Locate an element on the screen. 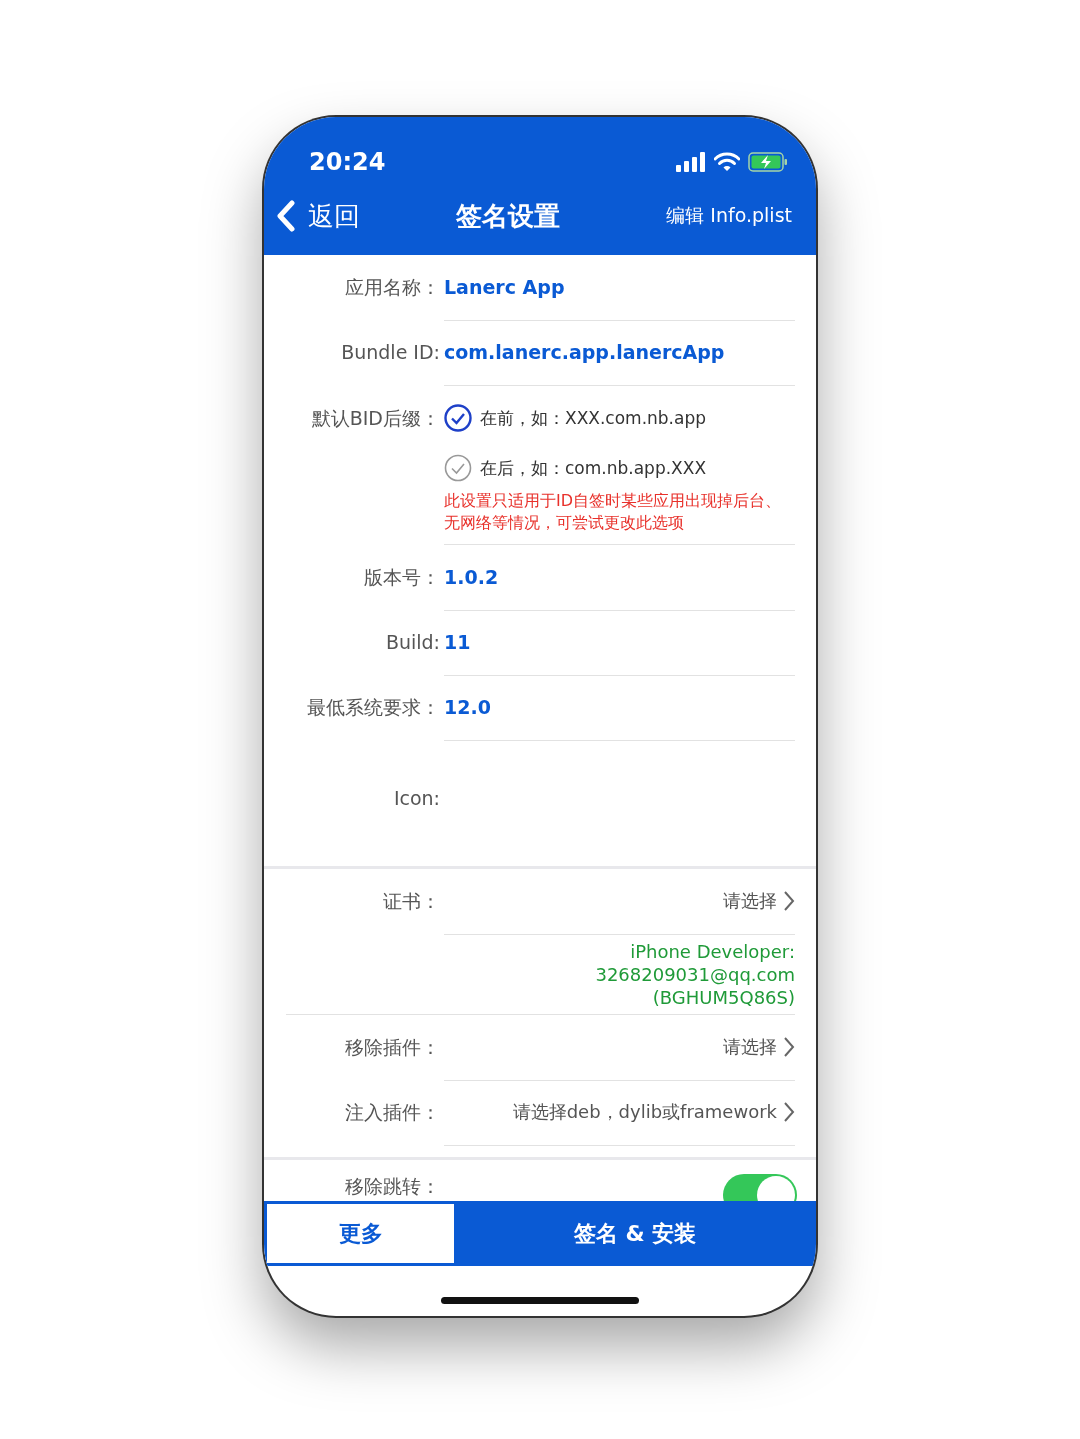 The width and height of the screenshot is (1080, 1439). field-label: 移除插件： is located at coordinates (392, 1047).